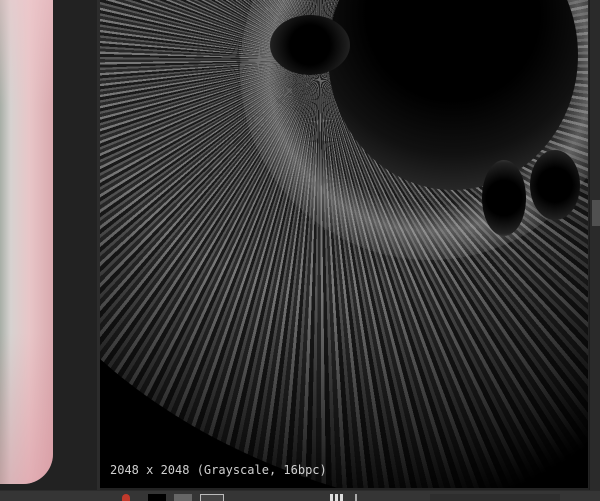 The width and height of the screenshot is (600, 501). I want to click on bottom-toolbar, so click(300, 495).